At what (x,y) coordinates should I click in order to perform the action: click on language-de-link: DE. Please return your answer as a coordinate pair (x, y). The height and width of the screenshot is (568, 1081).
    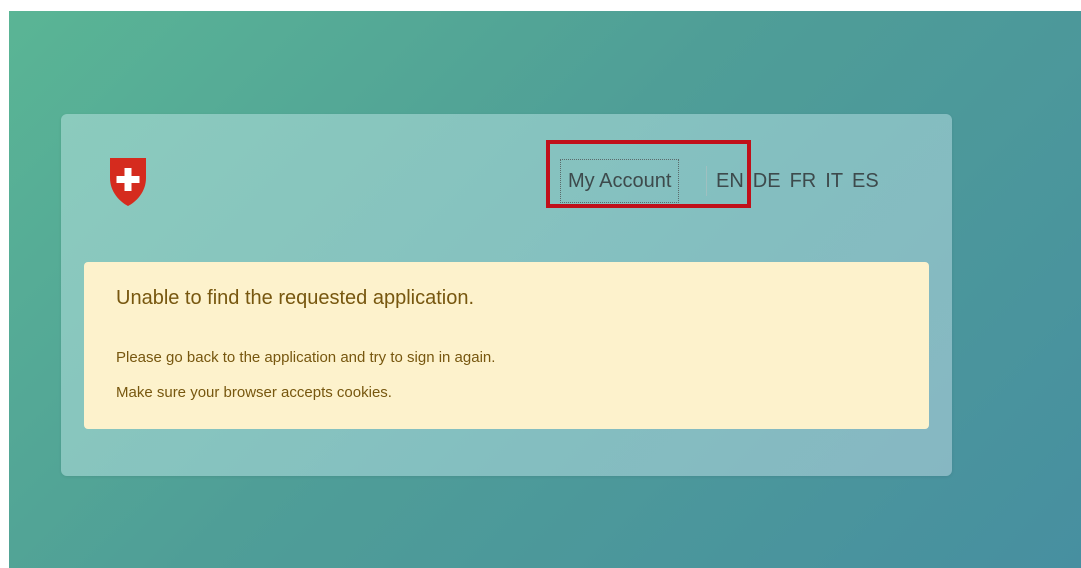
    Looking at the image, I should click on (767, 181).